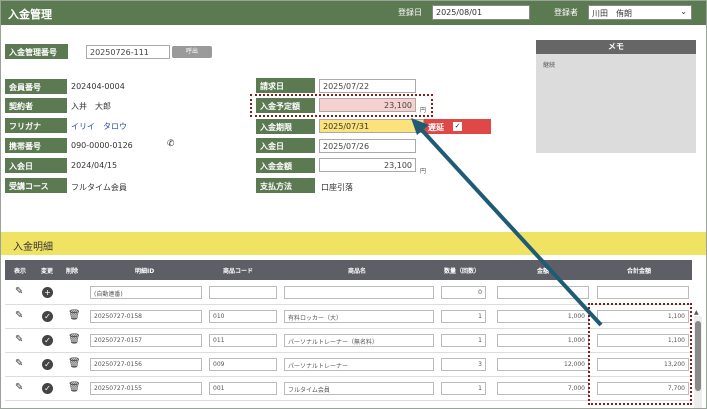 The height and width of the screenshot is (409, 707). I want to click on annotation-arrow, so click(507, 222).